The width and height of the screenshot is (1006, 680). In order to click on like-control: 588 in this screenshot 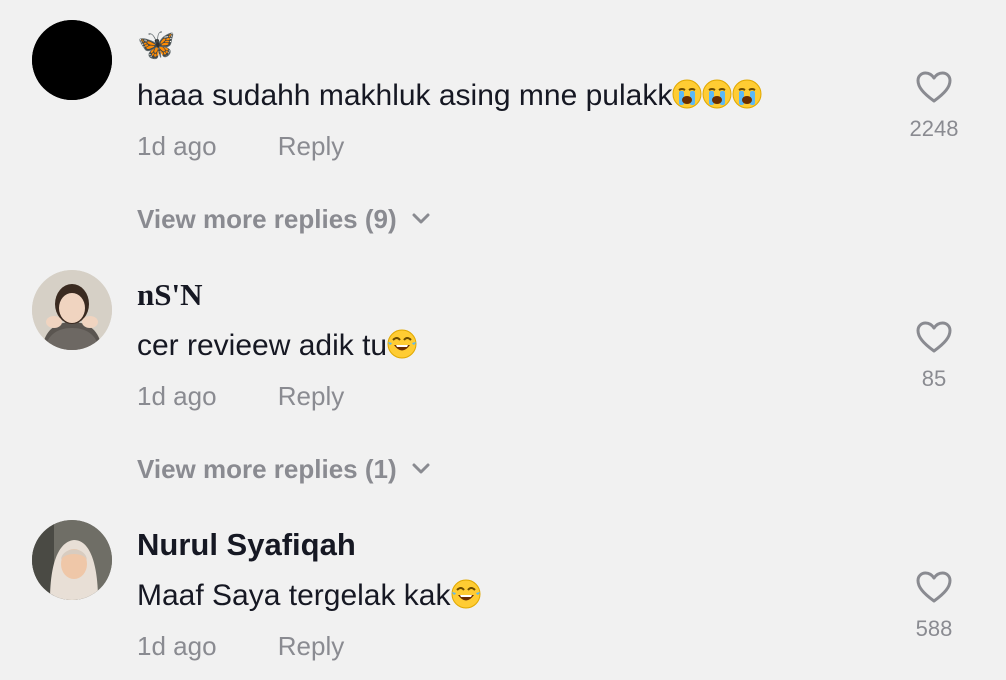, I will do `click(934, 606)`.